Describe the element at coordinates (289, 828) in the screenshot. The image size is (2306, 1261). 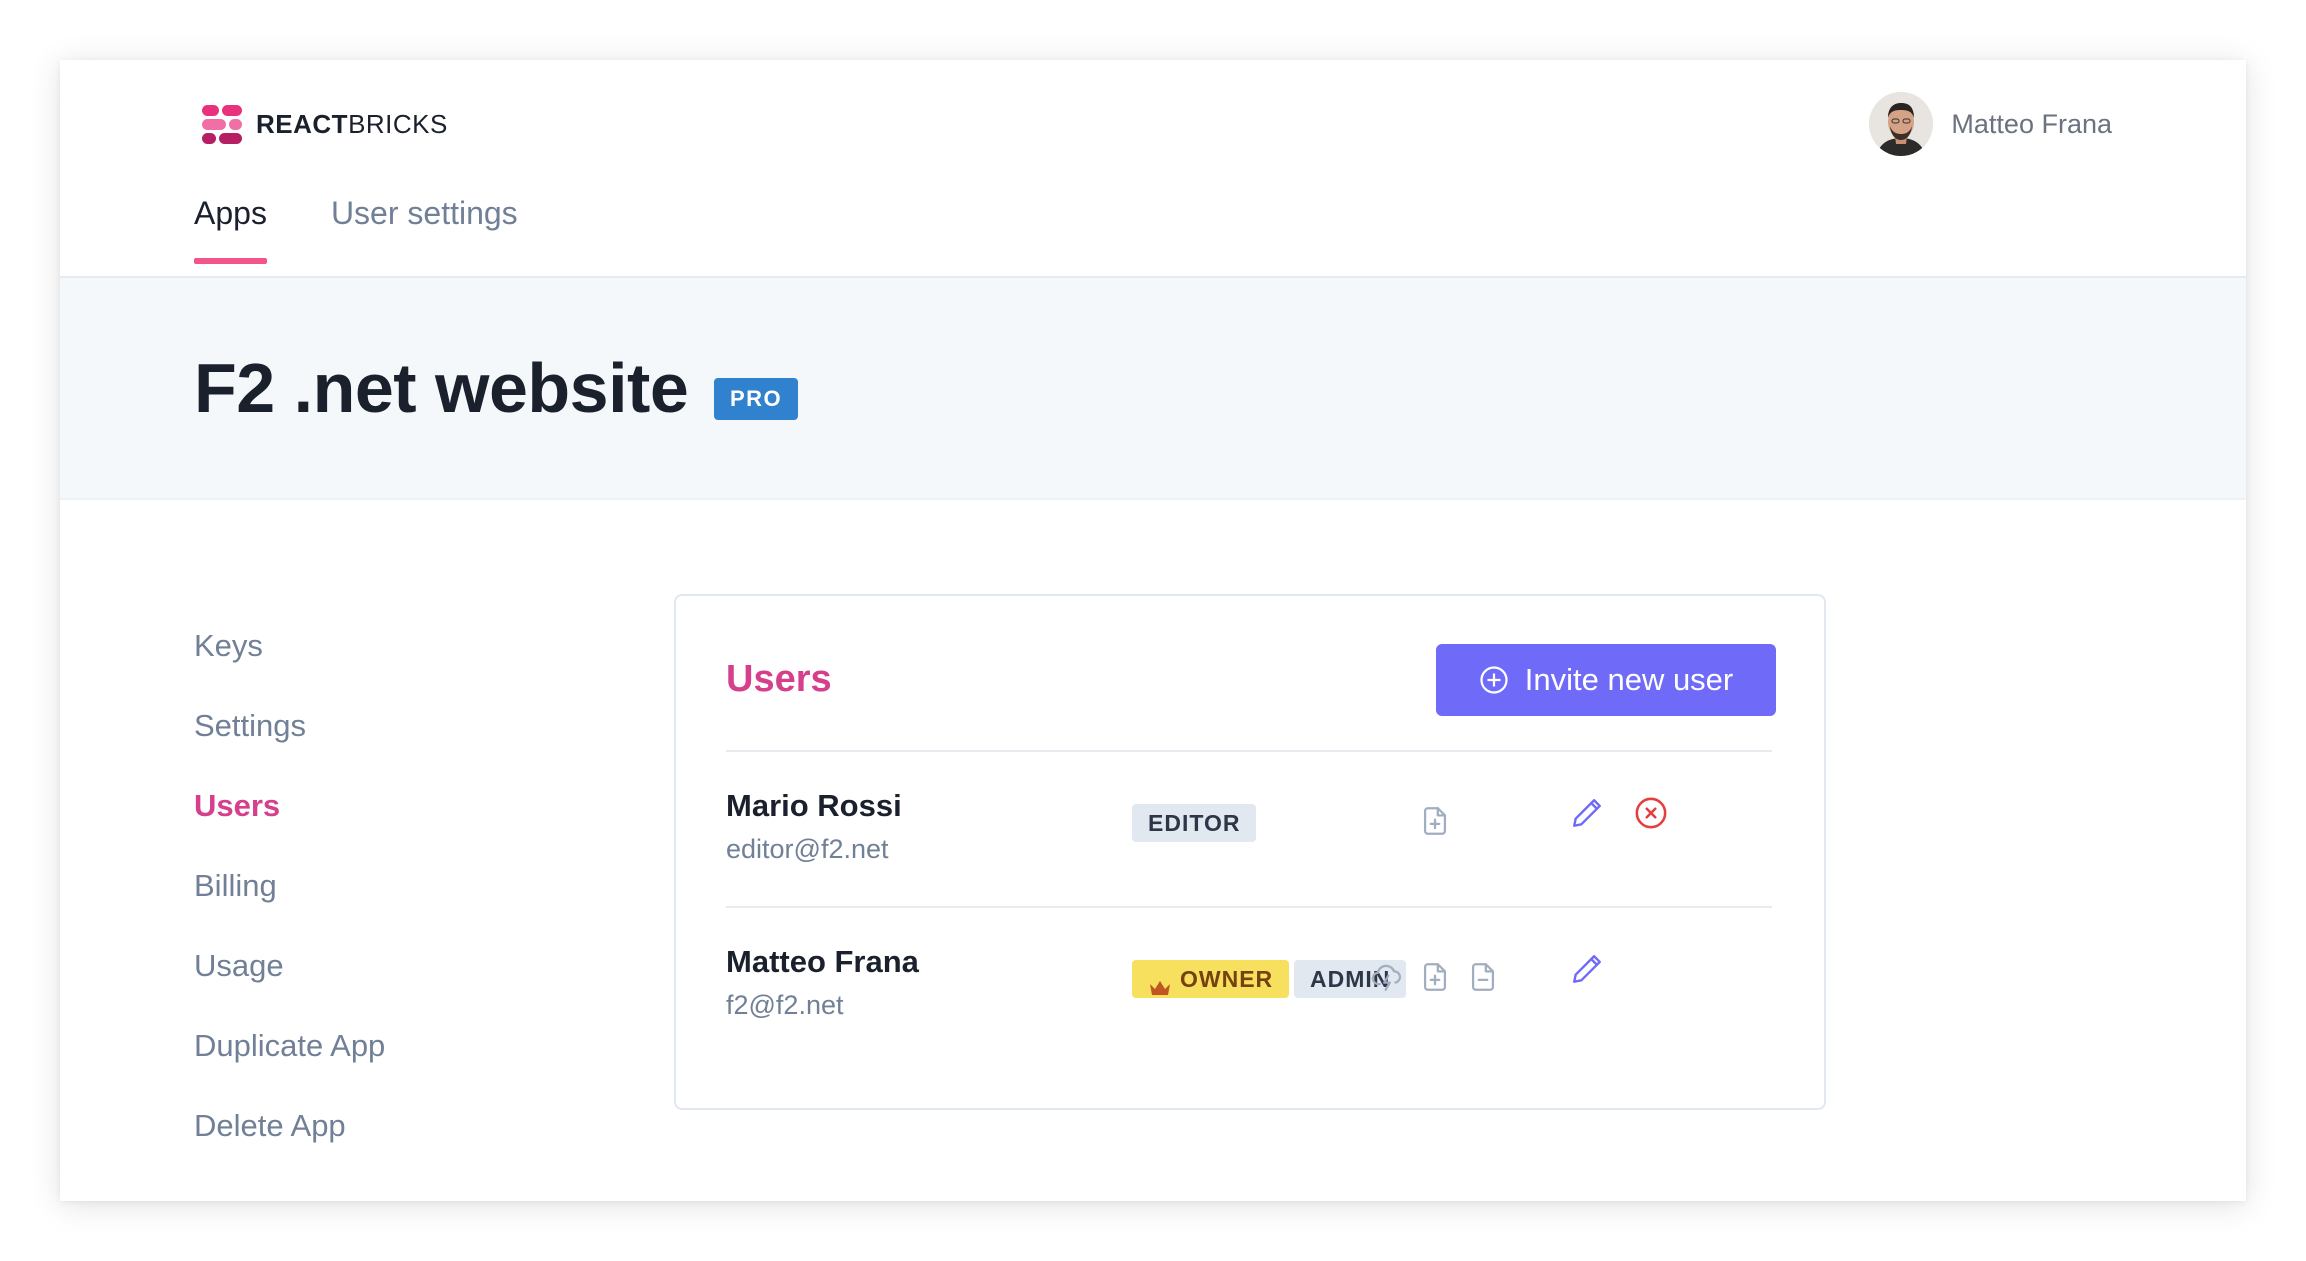
I see `sidebar-item-users: Users` at that location.